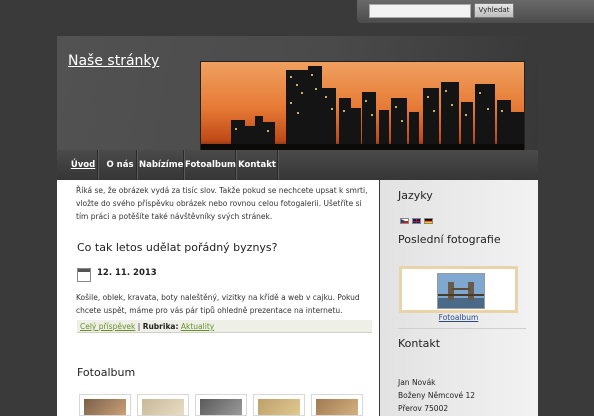 Image resolution: width=594 pixels, height=416 pixels. Describe the element at coordinates (160, 326) in the screenshot. I see `category-label: Rubrika:` at that location.